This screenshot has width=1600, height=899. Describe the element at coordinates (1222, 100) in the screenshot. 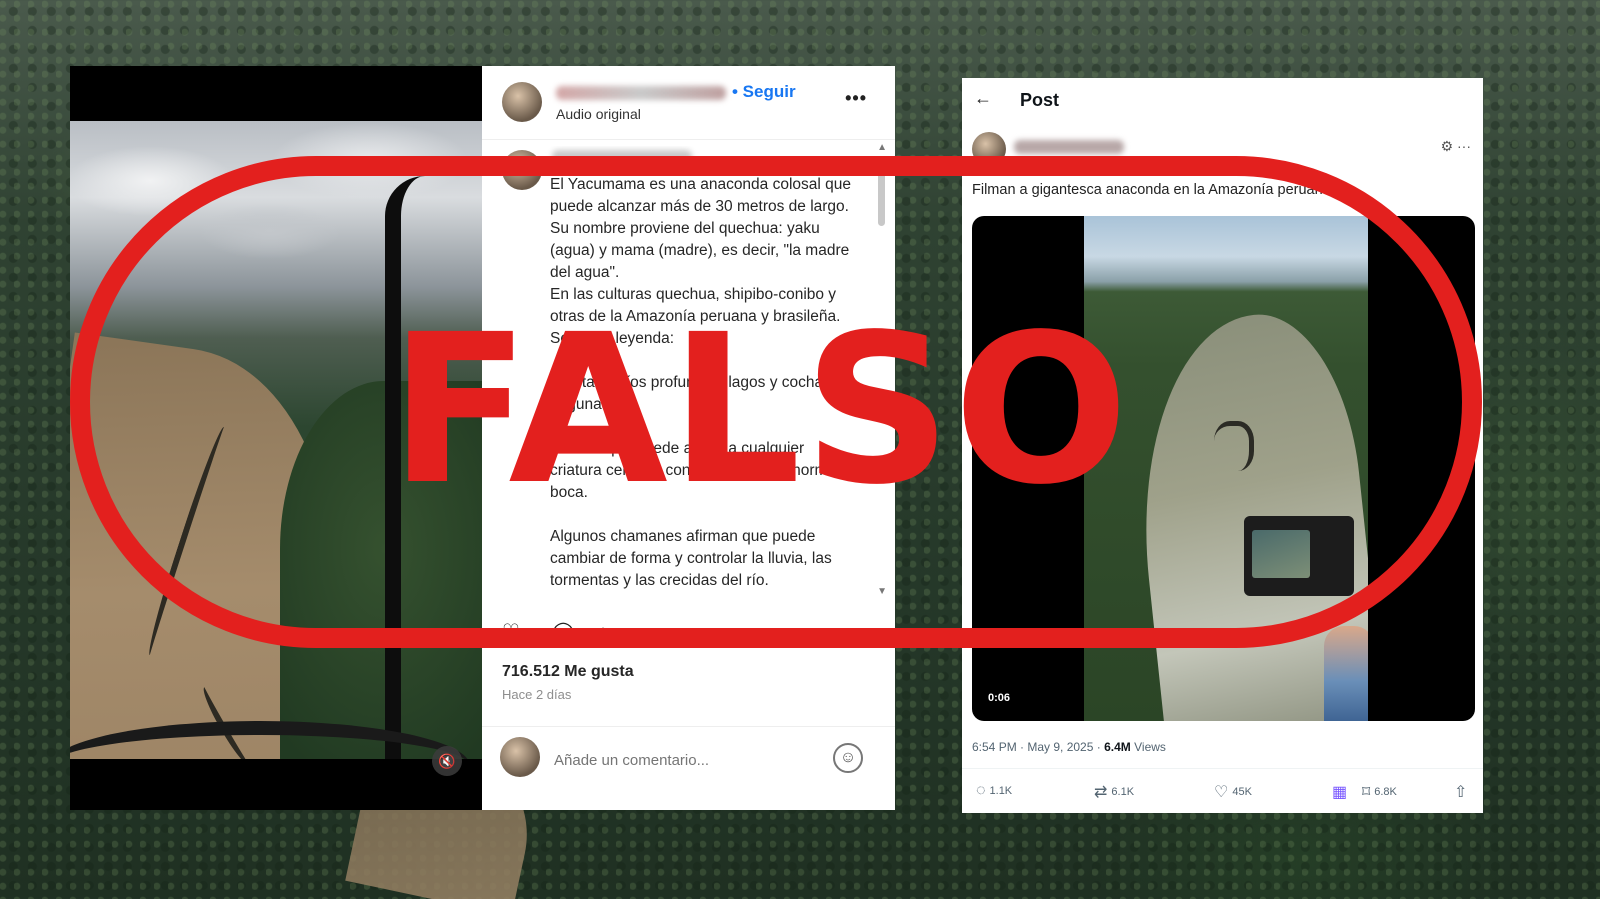

I see `x-top-bar: ← Post` at that location.